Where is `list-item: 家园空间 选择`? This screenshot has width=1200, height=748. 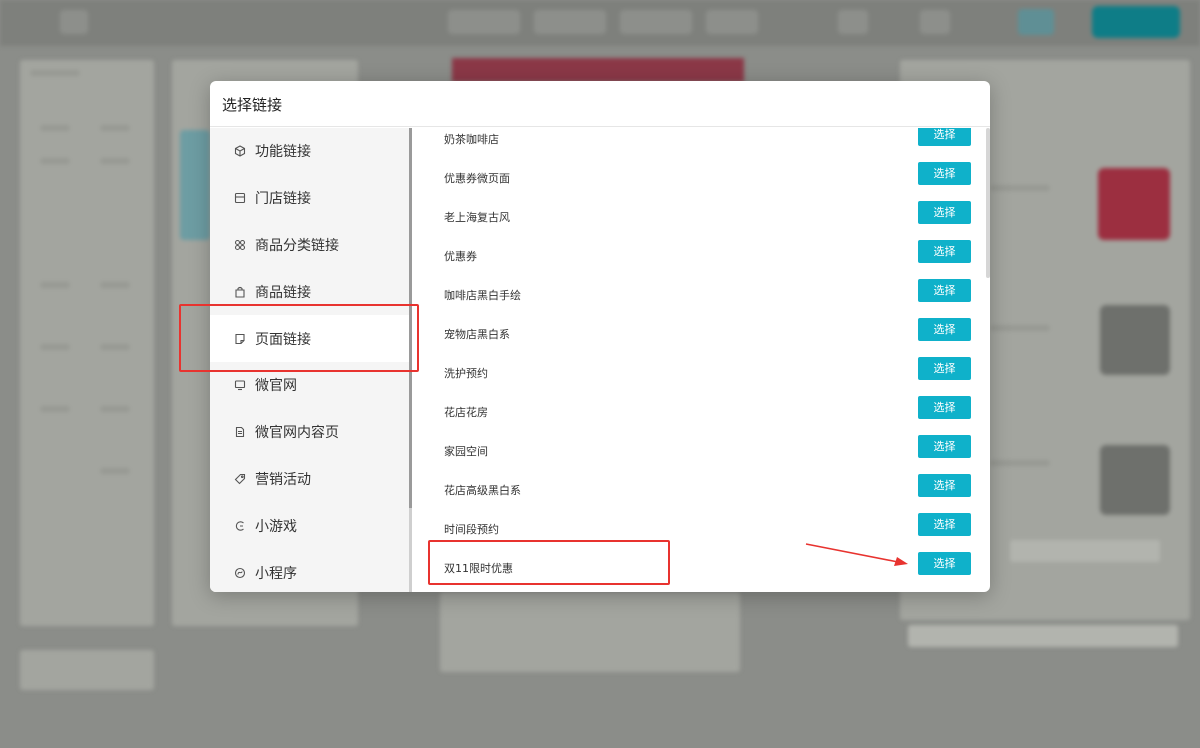 list-item: 家园空间 选择 is located at coordinates (697, 450).